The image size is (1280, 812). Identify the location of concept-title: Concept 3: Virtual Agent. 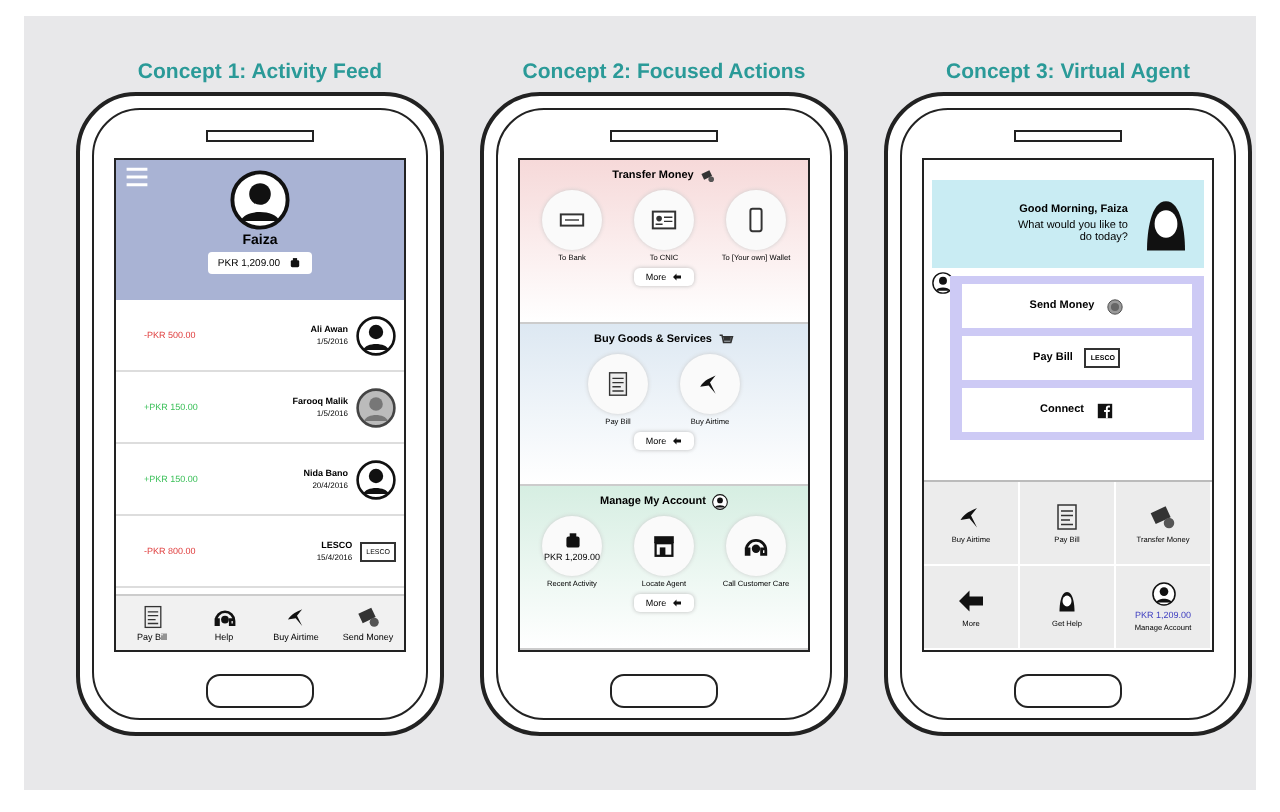
(1068, 72).